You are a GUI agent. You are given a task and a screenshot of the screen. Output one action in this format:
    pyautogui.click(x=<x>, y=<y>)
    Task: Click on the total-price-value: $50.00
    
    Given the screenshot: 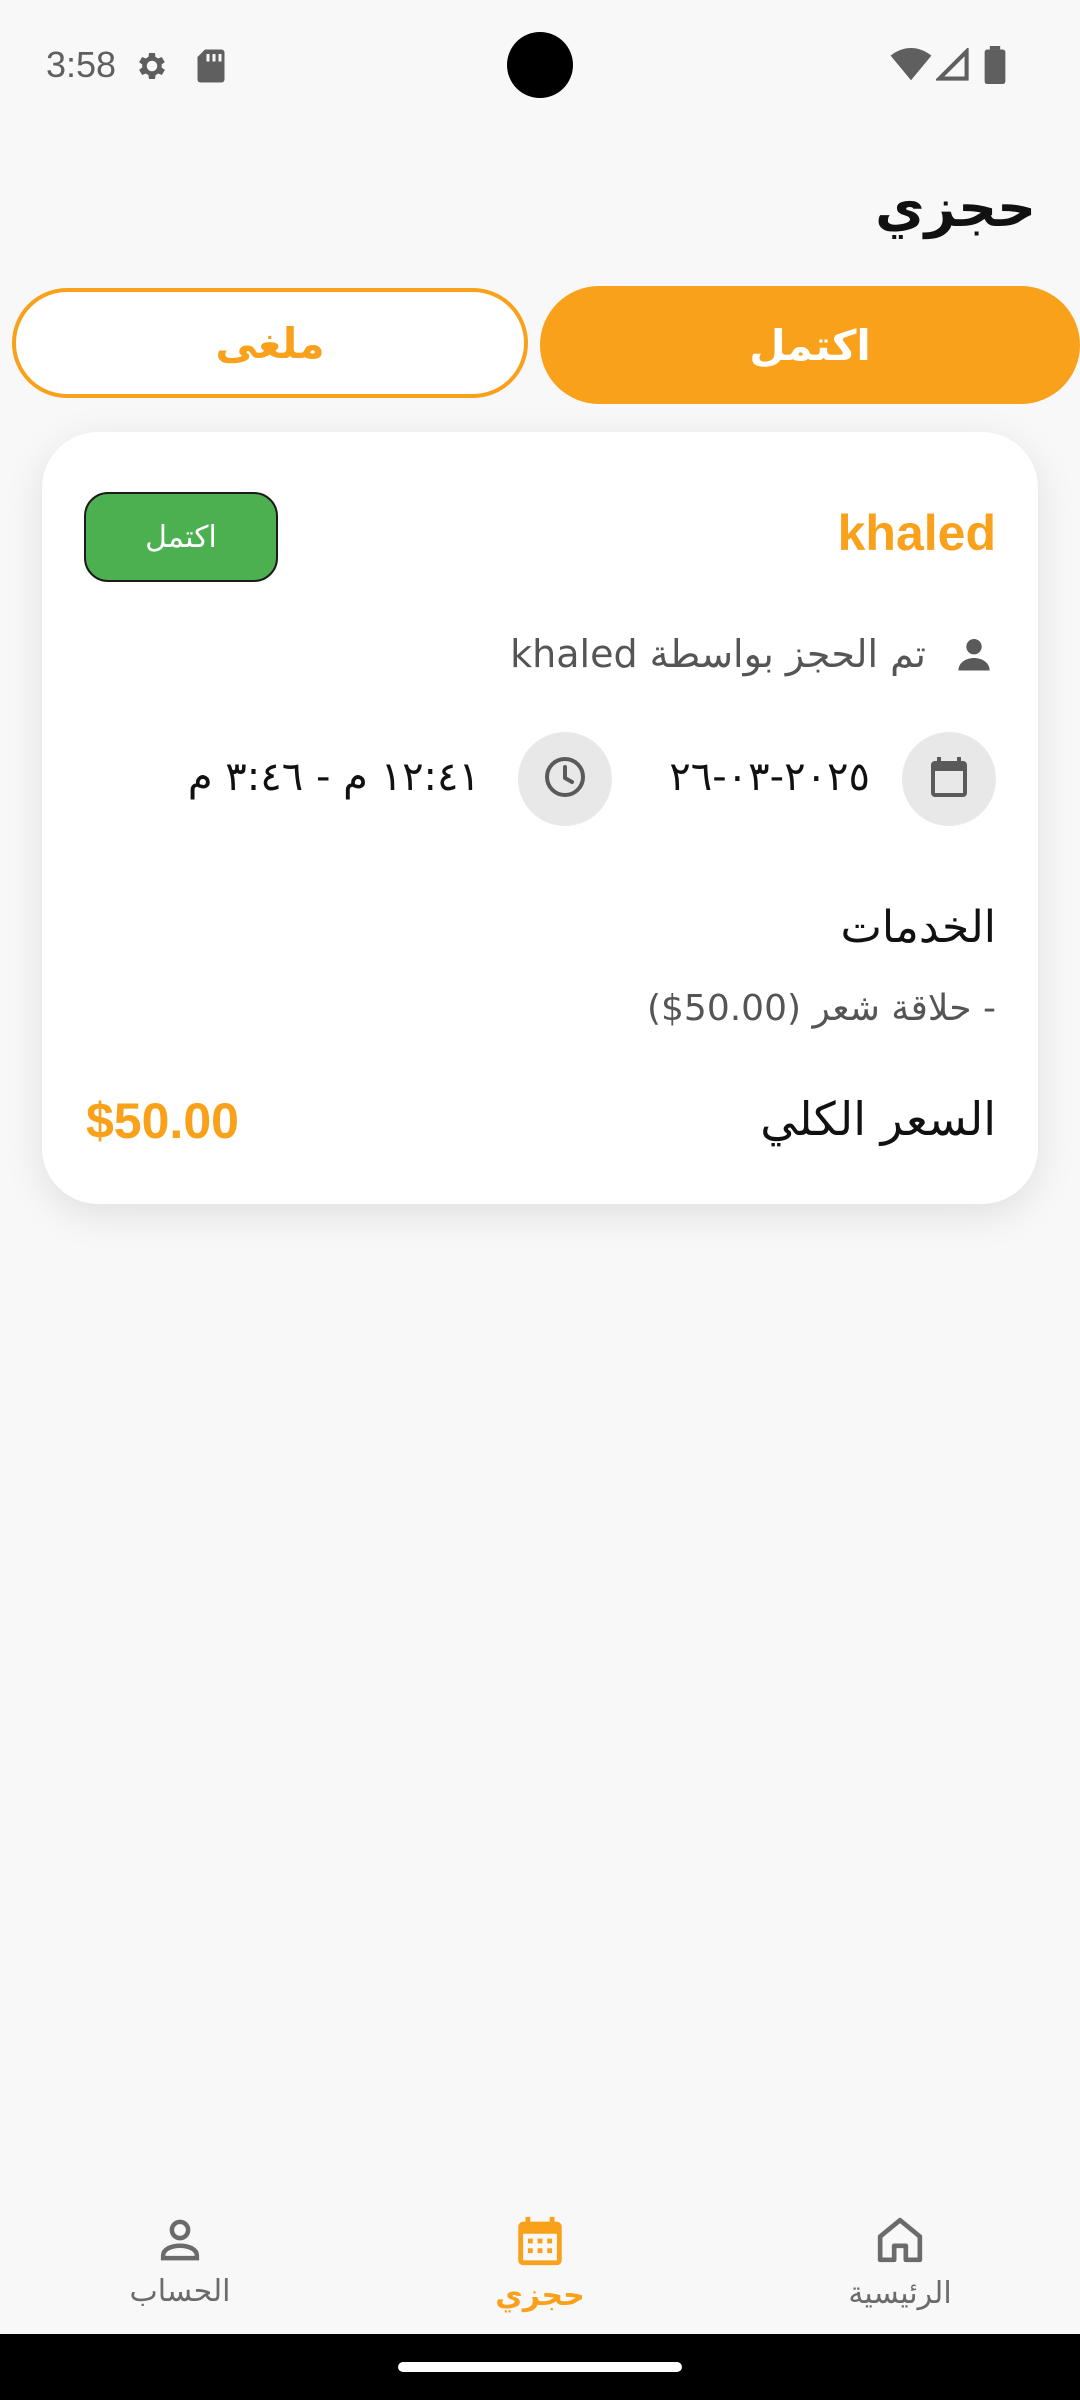 What is the action you would take?
    pyautogui.click(x=162, y=1121)
    